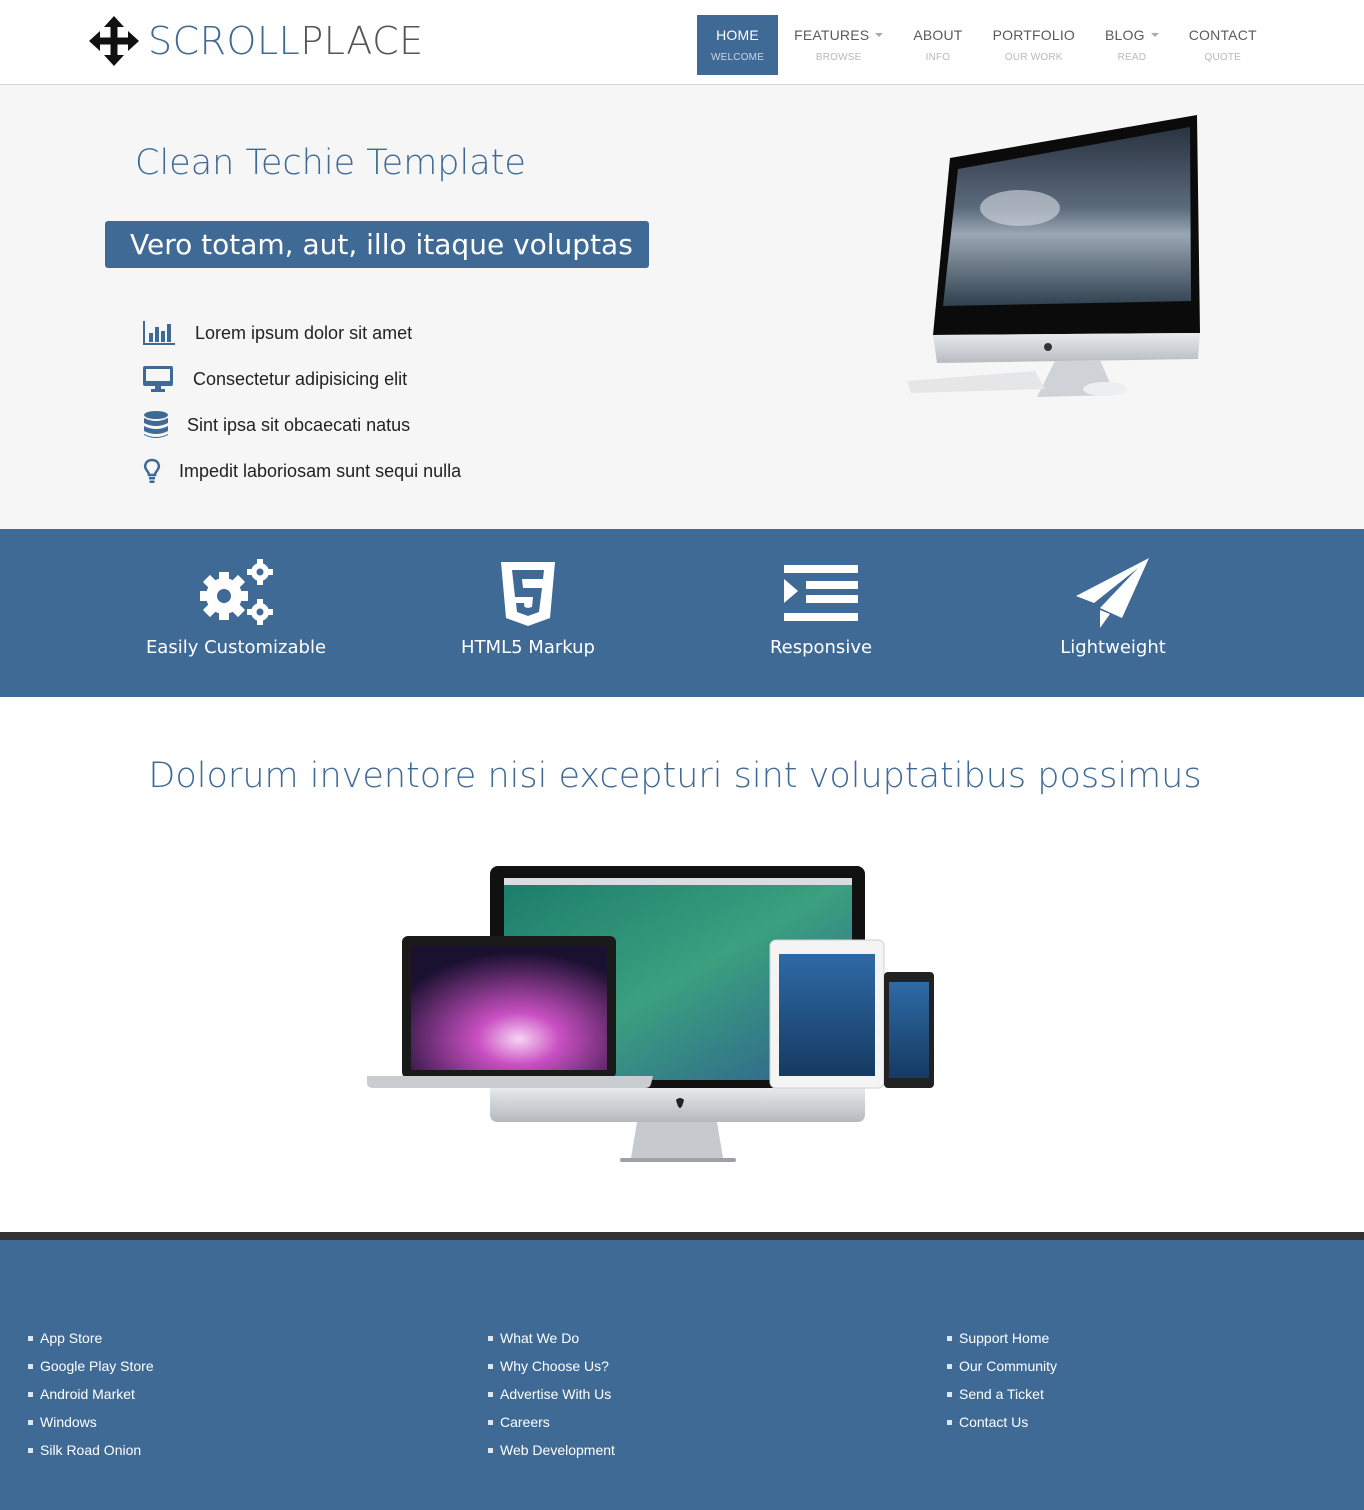 This screenshot has width=1364, height=1510. What do you see at coordinates (330, 163) in the screenshot?
I see `hero-title: Clean Techie Template` at bounding box center [330, 163].